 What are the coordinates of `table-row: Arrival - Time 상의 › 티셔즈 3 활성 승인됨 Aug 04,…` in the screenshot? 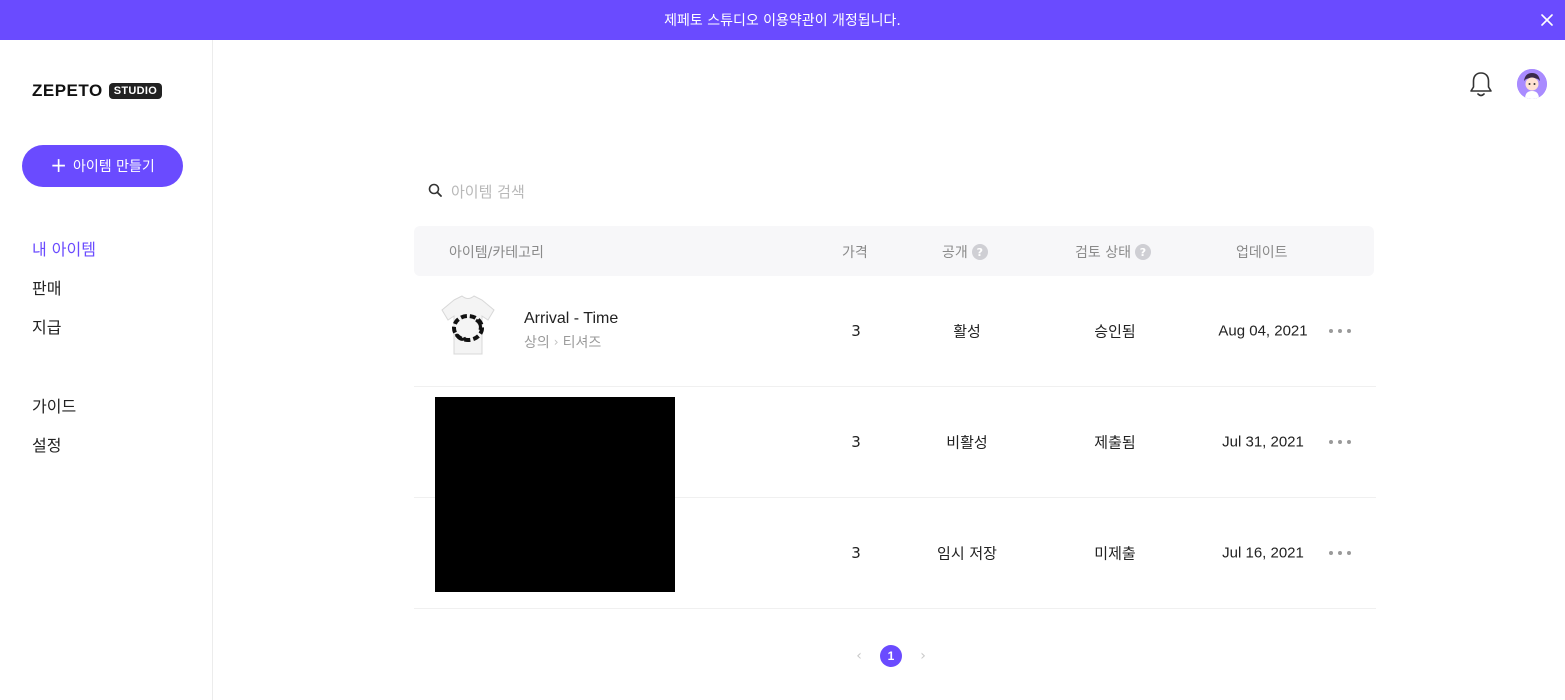 It's located at (895, 331).